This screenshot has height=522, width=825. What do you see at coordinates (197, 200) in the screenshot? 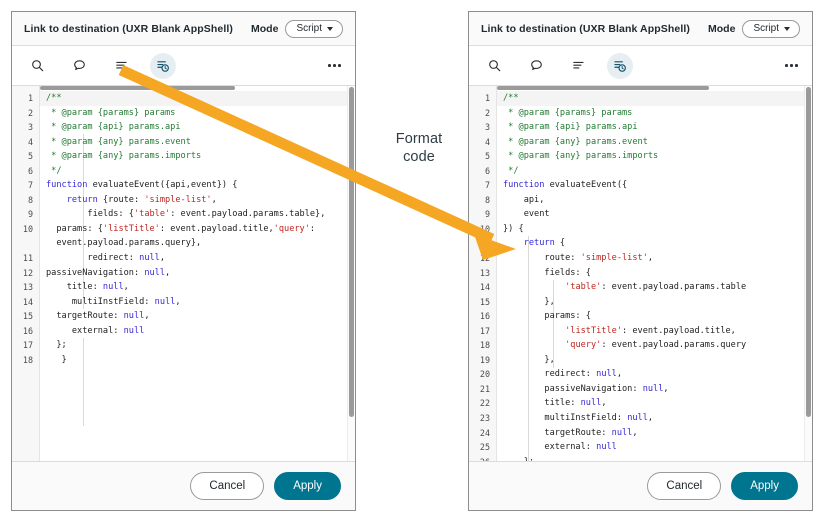
I see `code-line: return {route: 'simple-list',` at bounding box center [197, 200].